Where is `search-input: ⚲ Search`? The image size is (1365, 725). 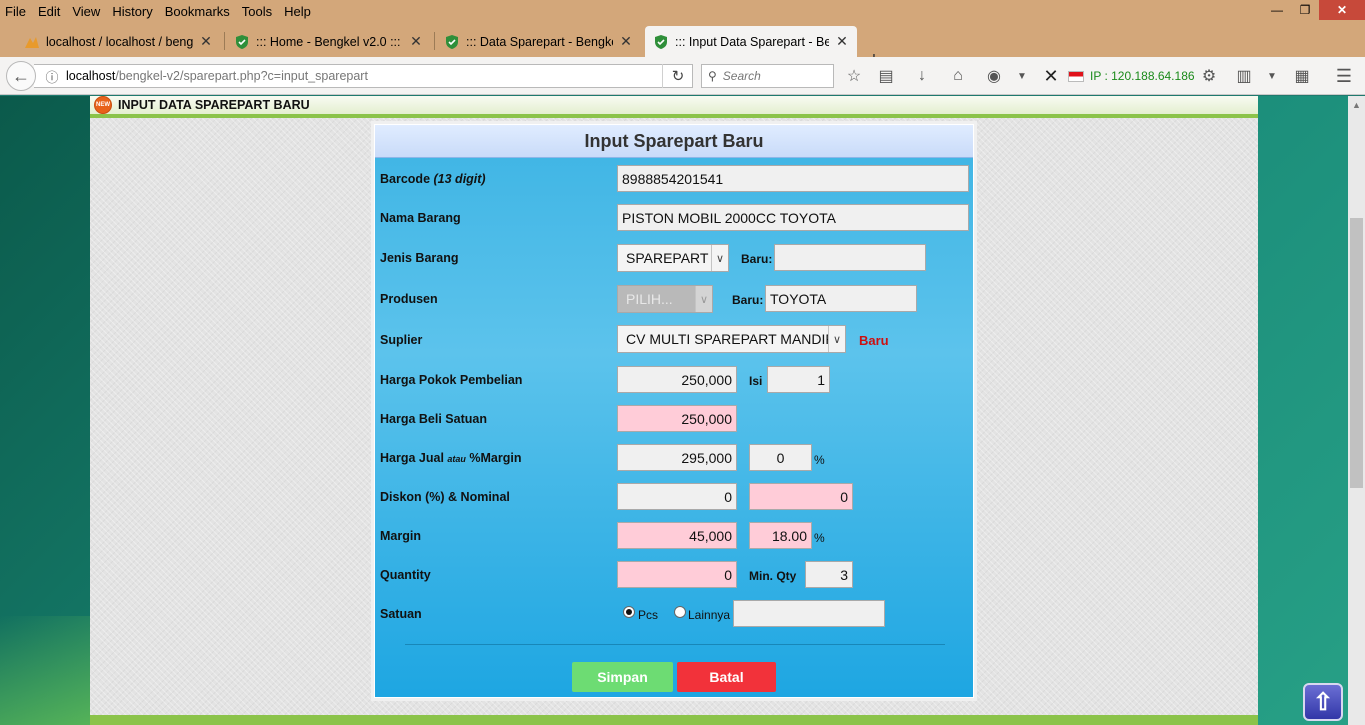 search-input: ⚲ Search is located at coordinates (767, 76).